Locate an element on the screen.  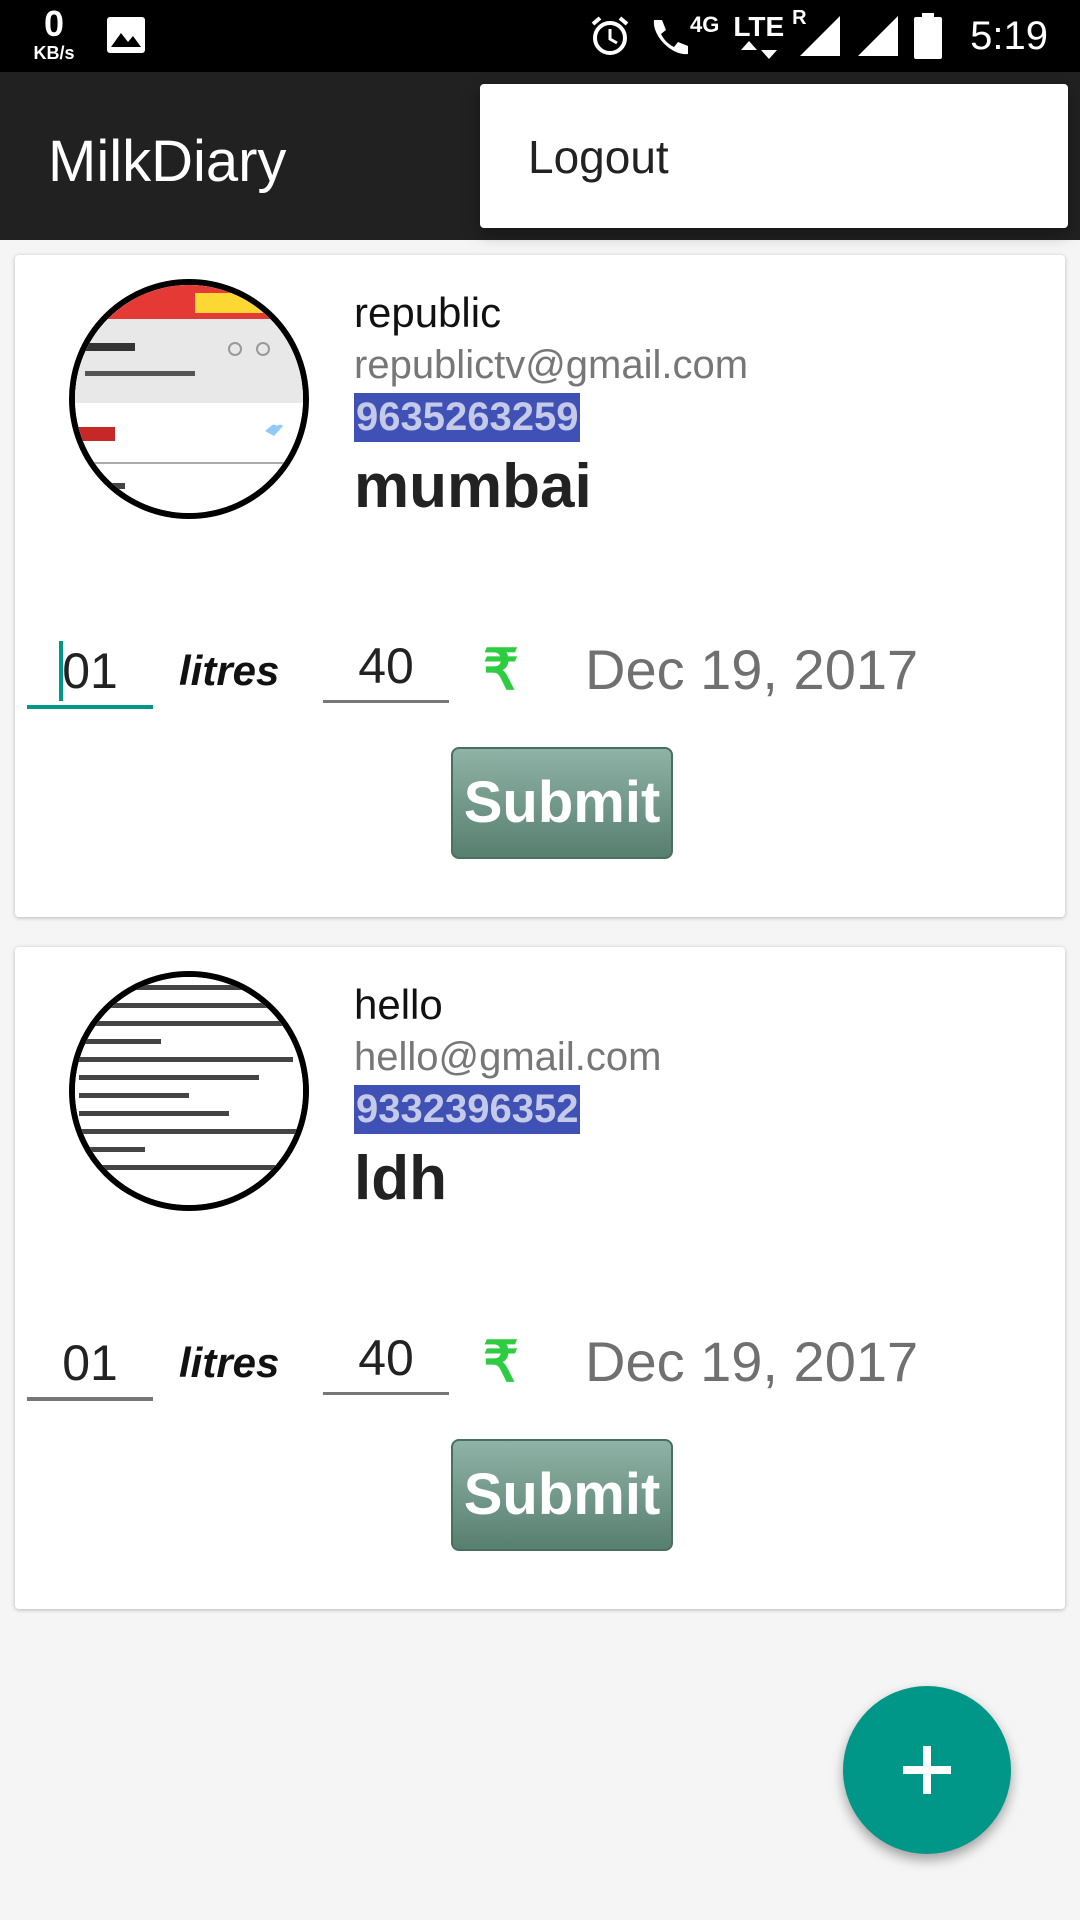
network-speed-value: 0 is located at coordinates (54, 23).